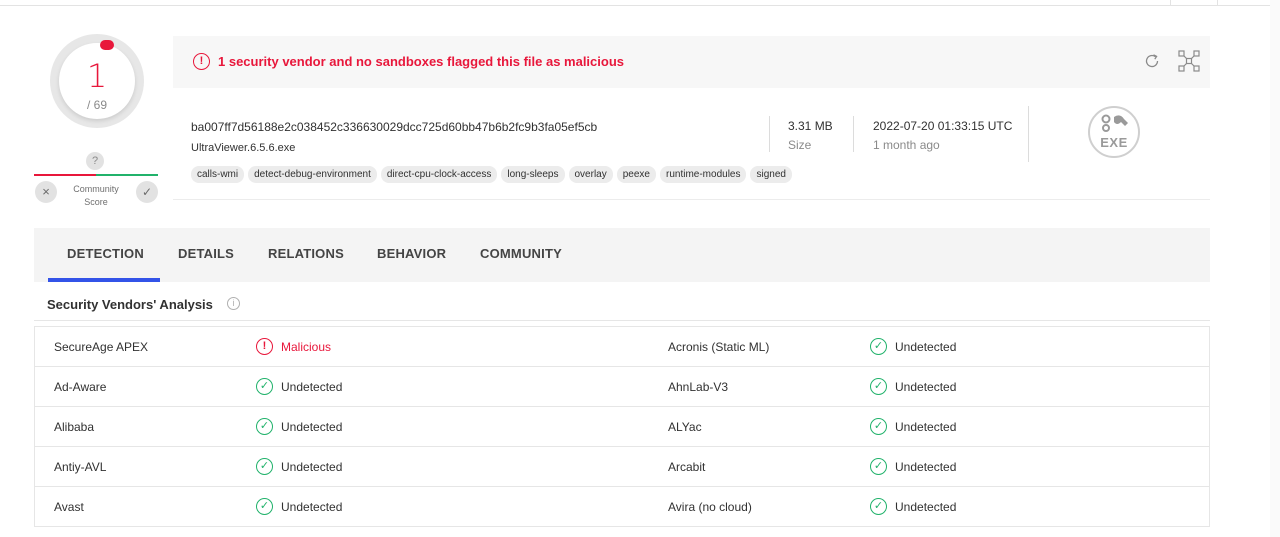 This screenshot has width=1280, height=537. I want to click on detection-score-ring: 1 / 69, so click(97, 81).